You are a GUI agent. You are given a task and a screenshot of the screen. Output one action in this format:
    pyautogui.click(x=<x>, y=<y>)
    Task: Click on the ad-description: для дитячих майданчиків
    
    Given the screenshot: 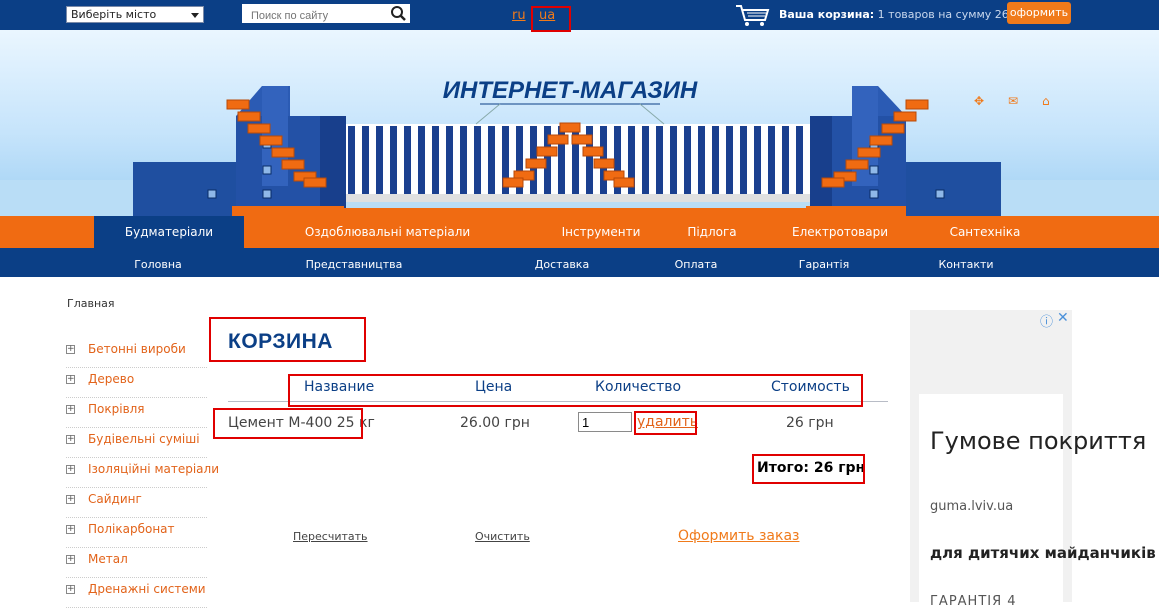 What is the action you would take?
    pyautogui.click(x=1043, y=553)
    